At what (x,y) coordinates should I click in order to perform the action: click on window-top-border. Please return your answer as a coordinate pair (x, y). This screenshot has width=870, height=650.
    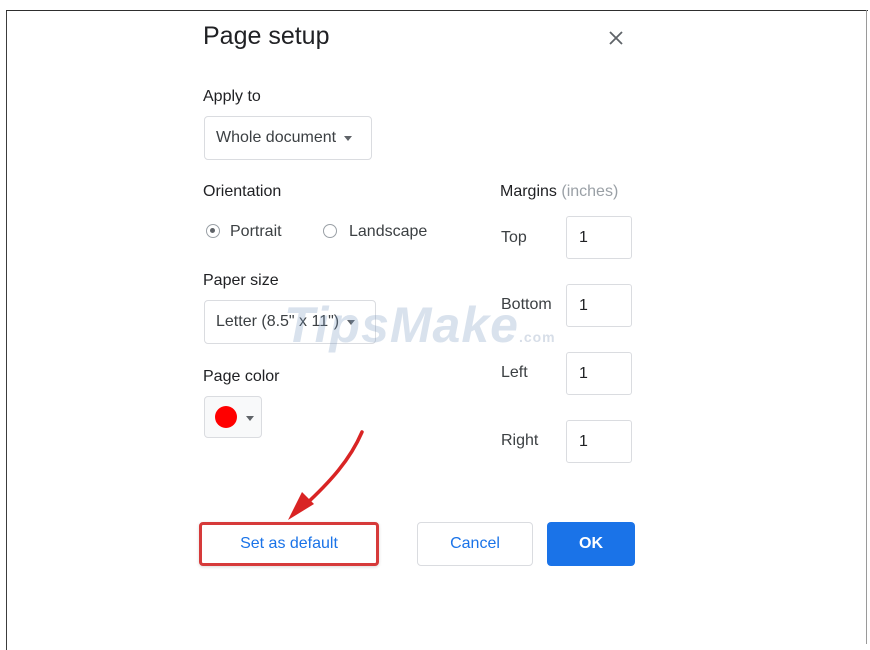
    Looking at the image, I should click on (437, 10).